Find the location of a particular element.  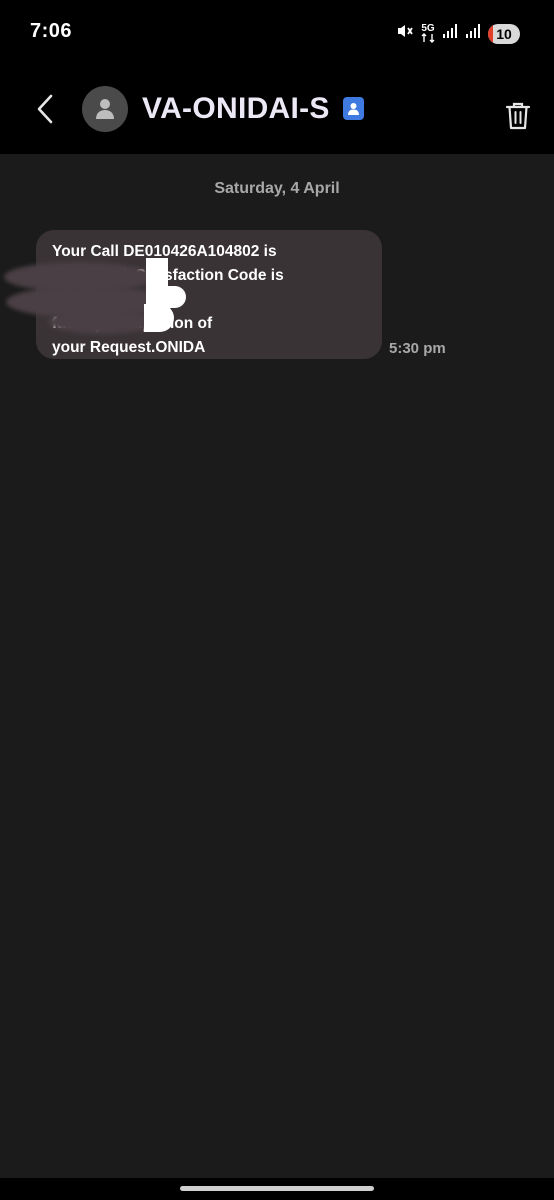

redaction-smudge is located at coordinates (103, 322).